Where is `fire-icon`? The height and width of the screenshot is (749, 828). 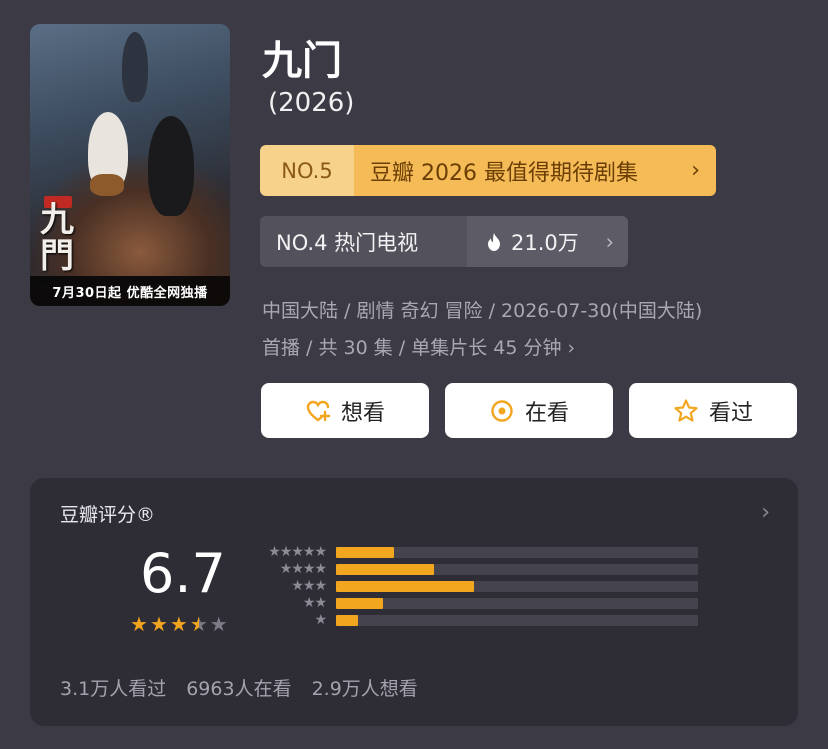
fire-icon is located at coordinates (494, 241).